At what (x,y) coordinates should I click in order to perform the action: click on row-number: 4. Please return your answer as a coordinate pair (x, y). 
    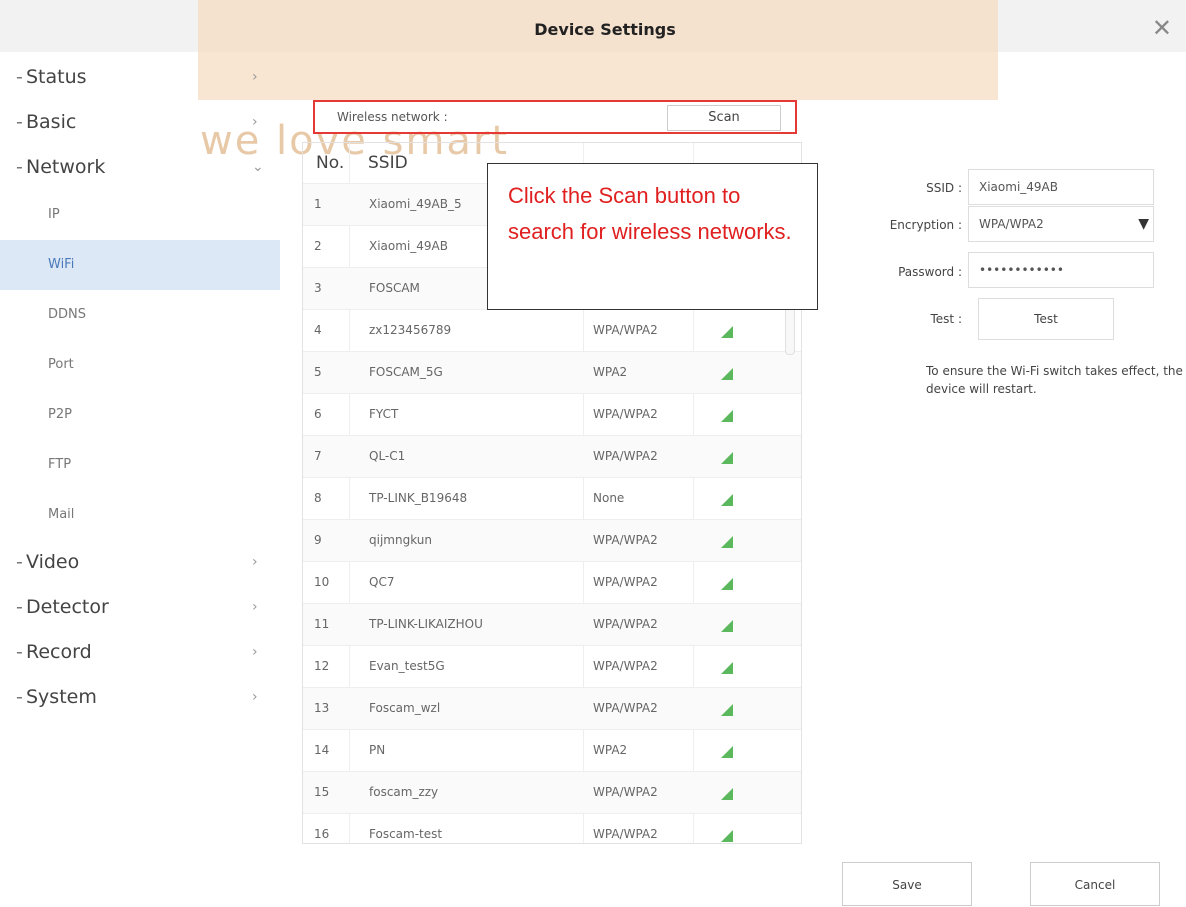
    Looking at the image, I should click on (318, 330).